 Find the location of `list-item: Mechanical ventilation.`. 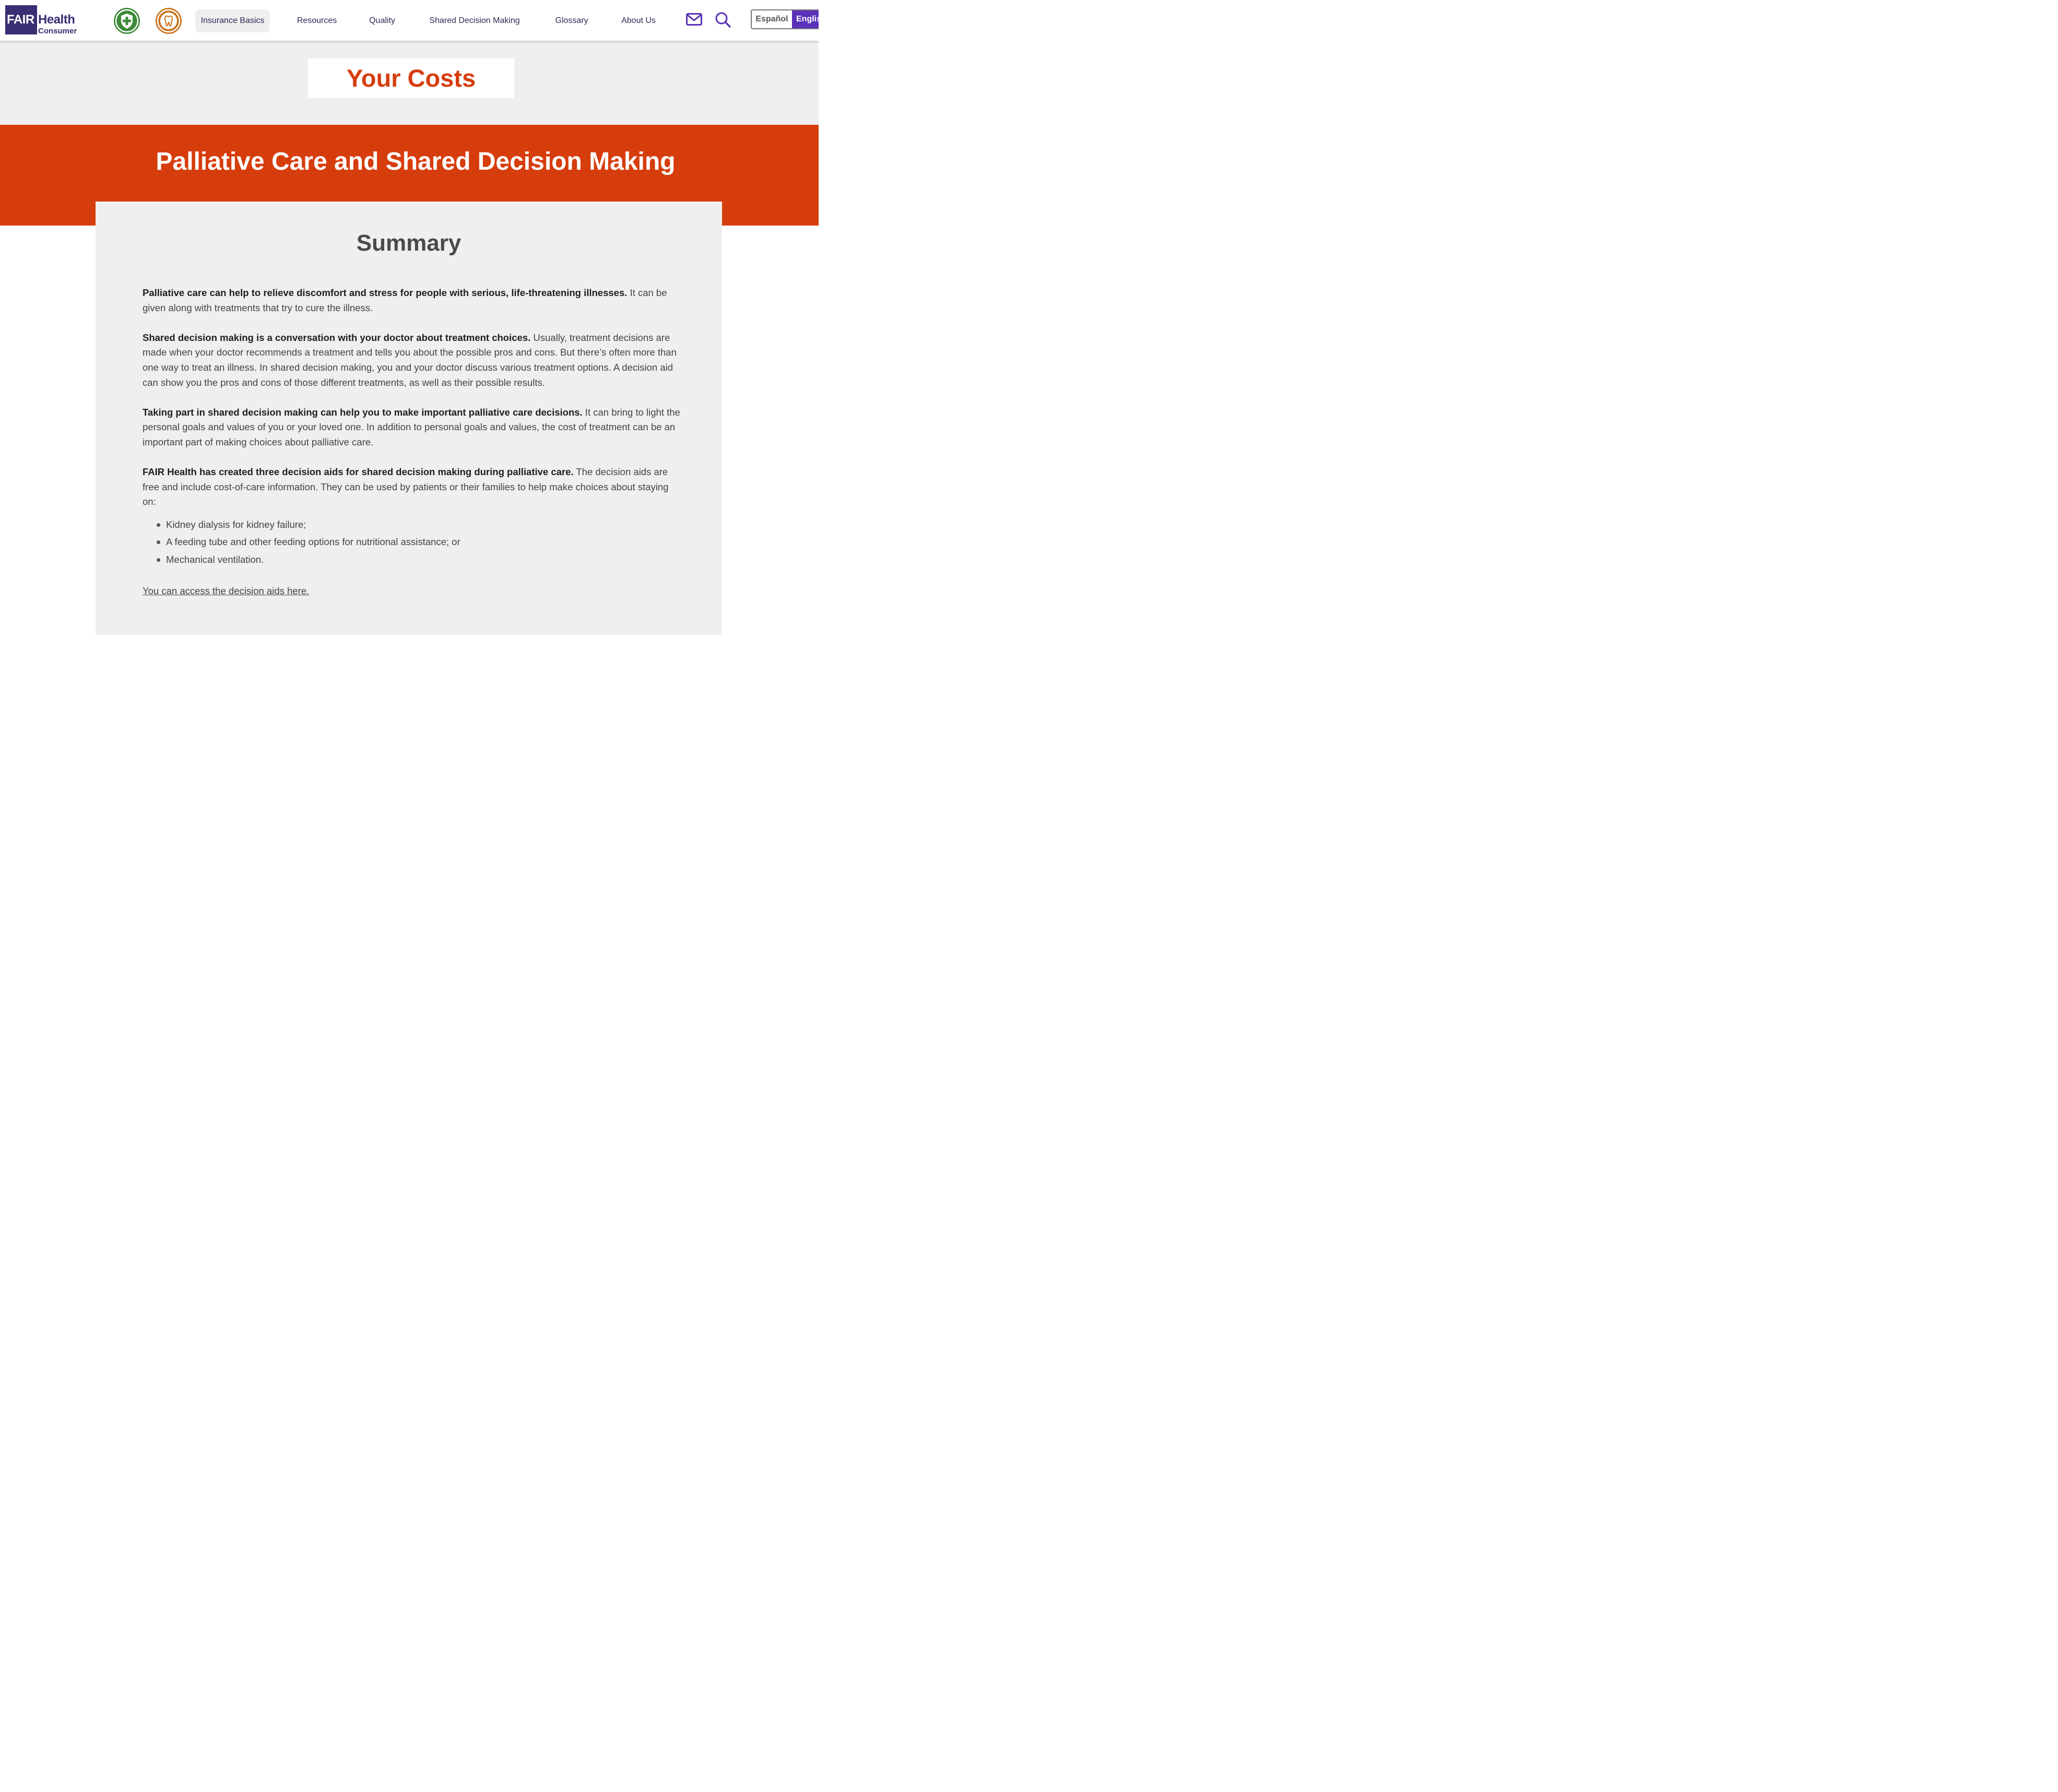

list-item: Mechanical ventilation. is located at coordinates (411, 560).